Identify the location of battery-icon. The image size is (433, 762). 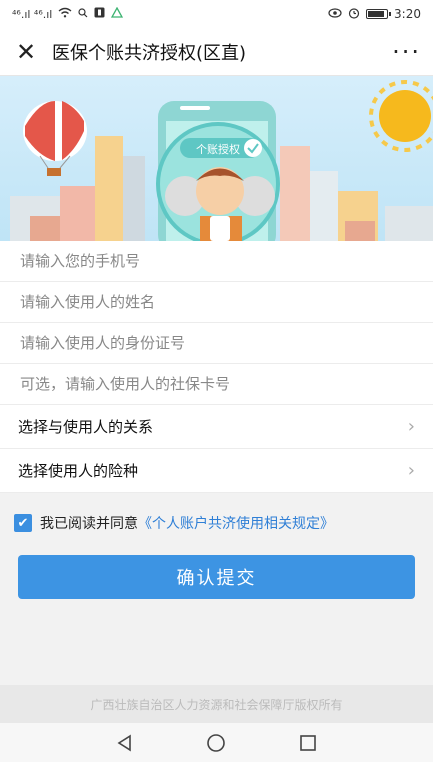
(379, 14).